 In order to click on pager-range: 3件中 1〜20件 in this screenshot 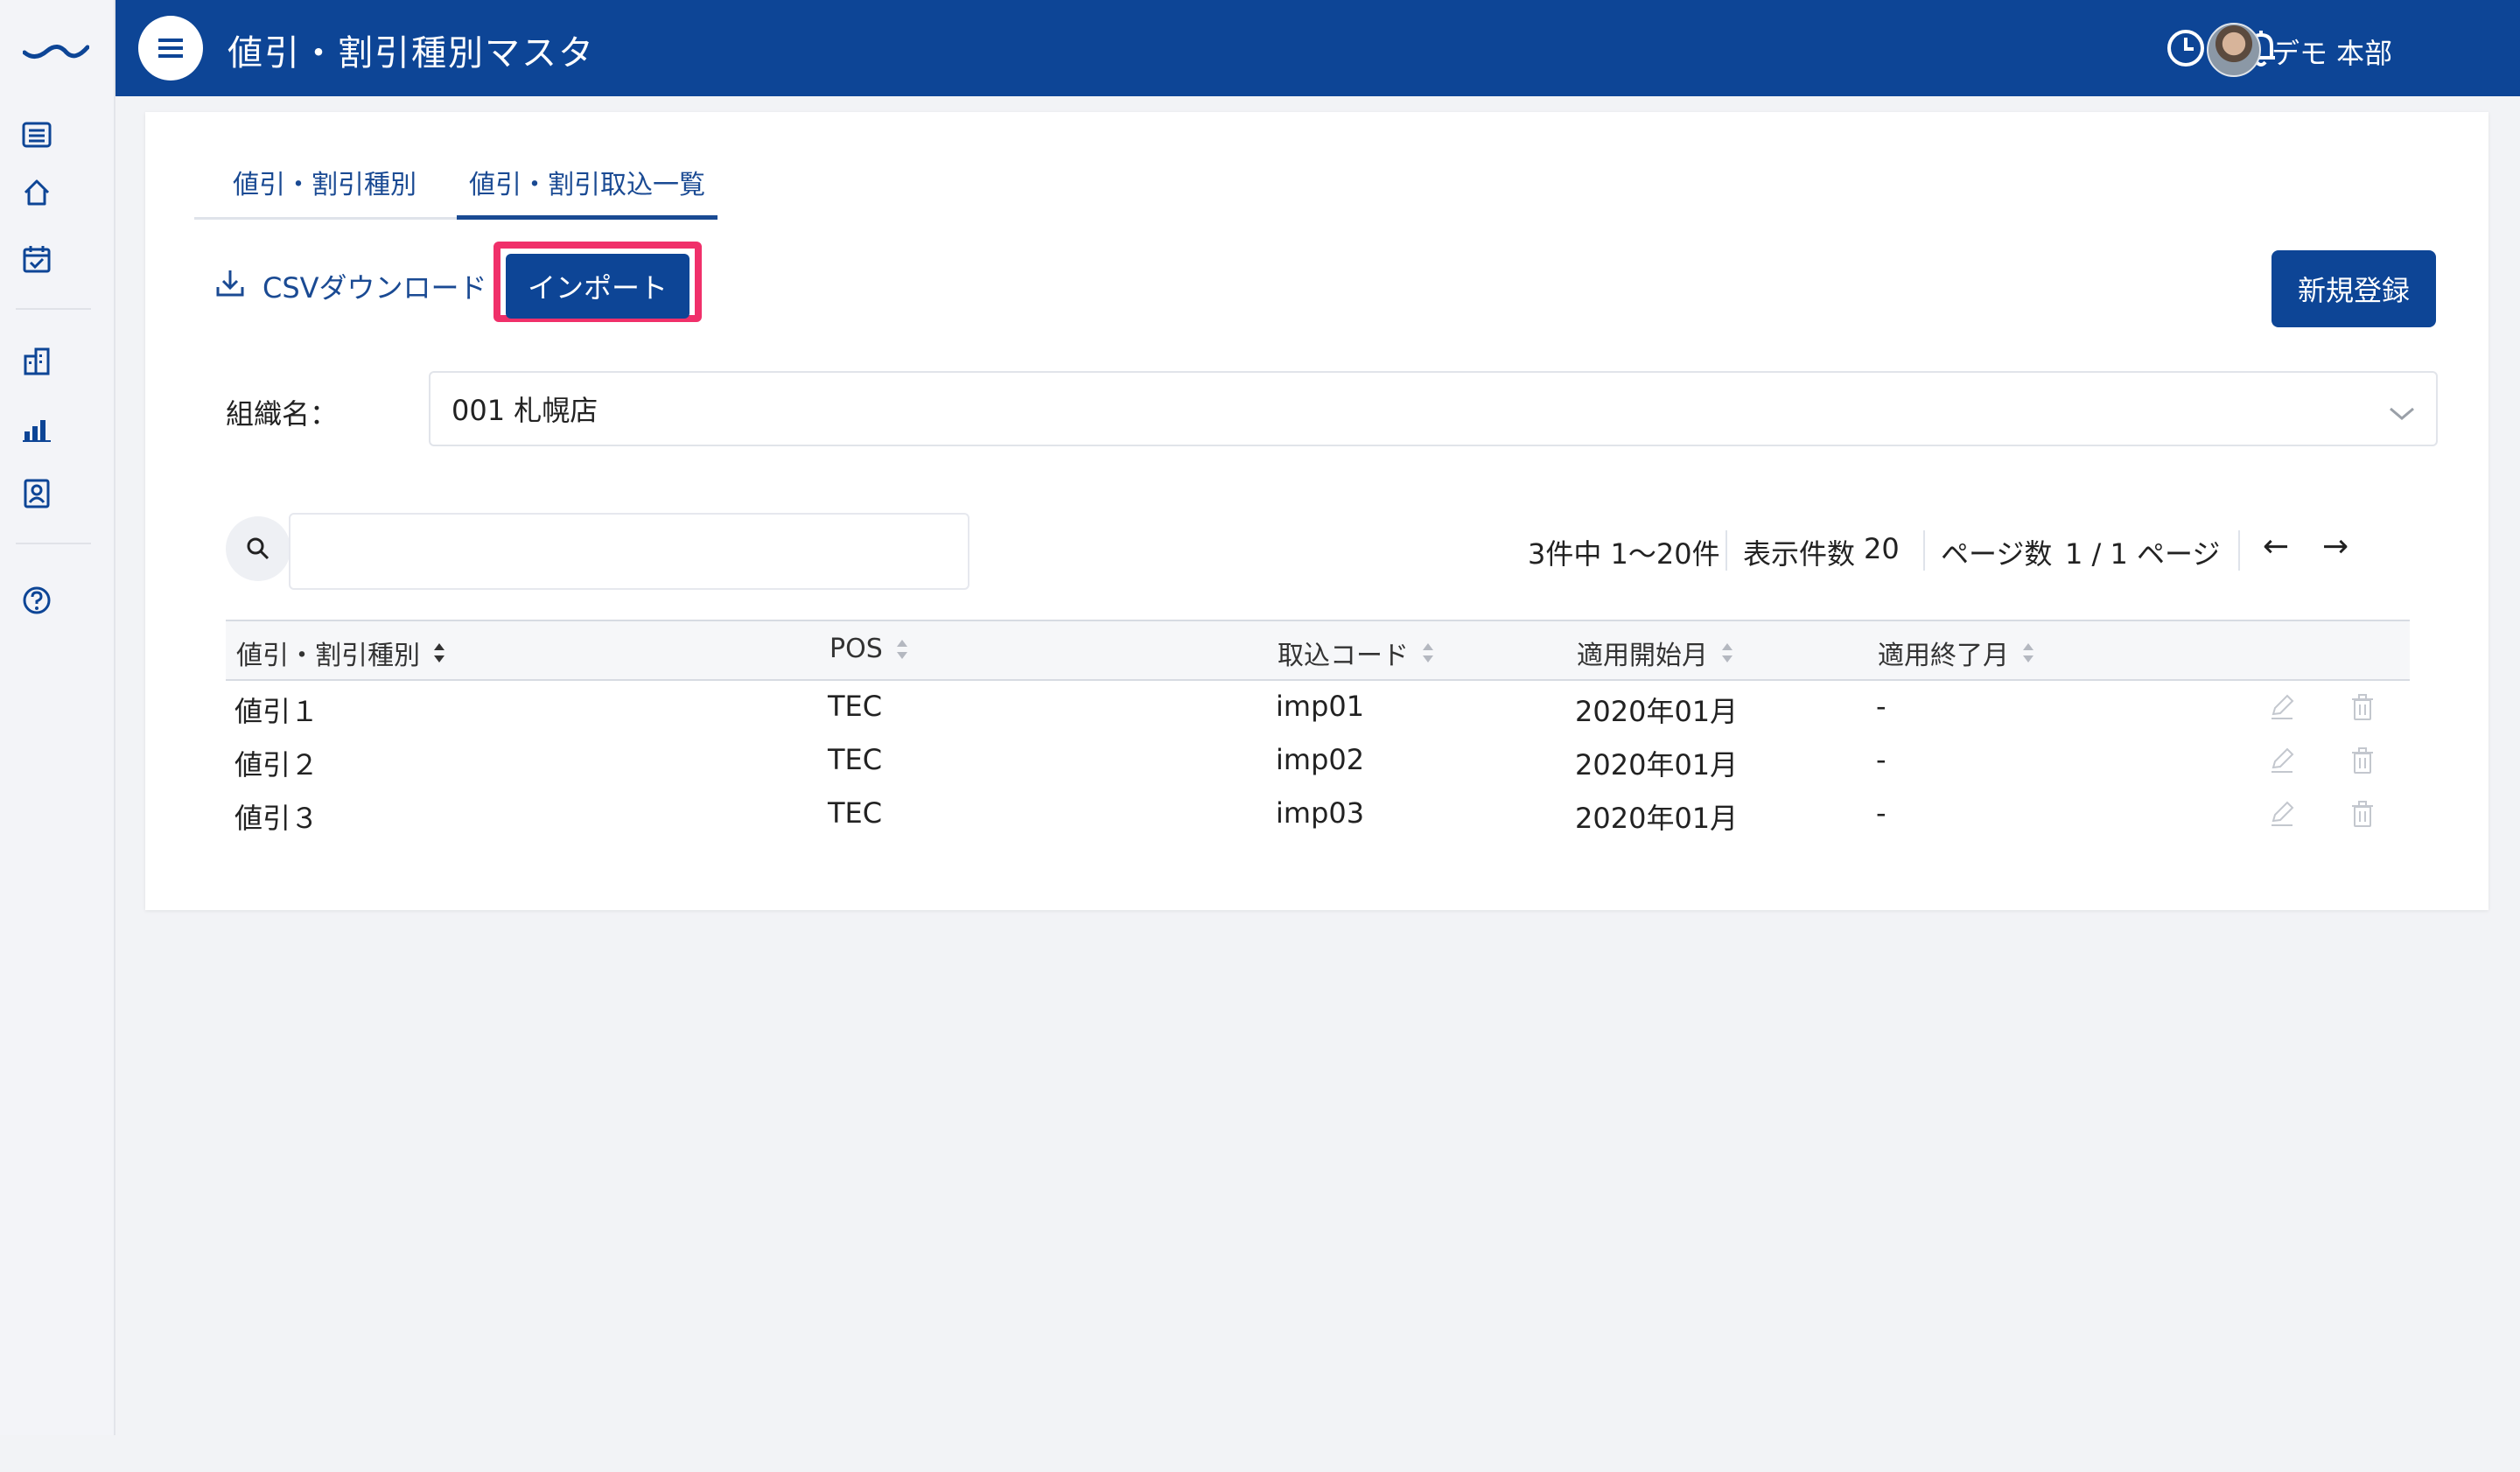, I will do `click(1624, 554)`.